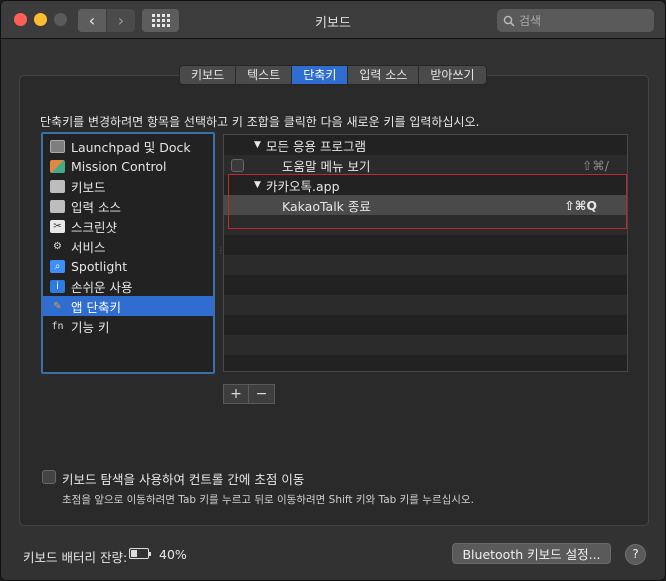 The height and width of the screenshot is (581, 666). What do you see at coordinates (261, 394) in the screenshot?
I see `remove-shortcut-button: −` at bounding box center [261, 394].